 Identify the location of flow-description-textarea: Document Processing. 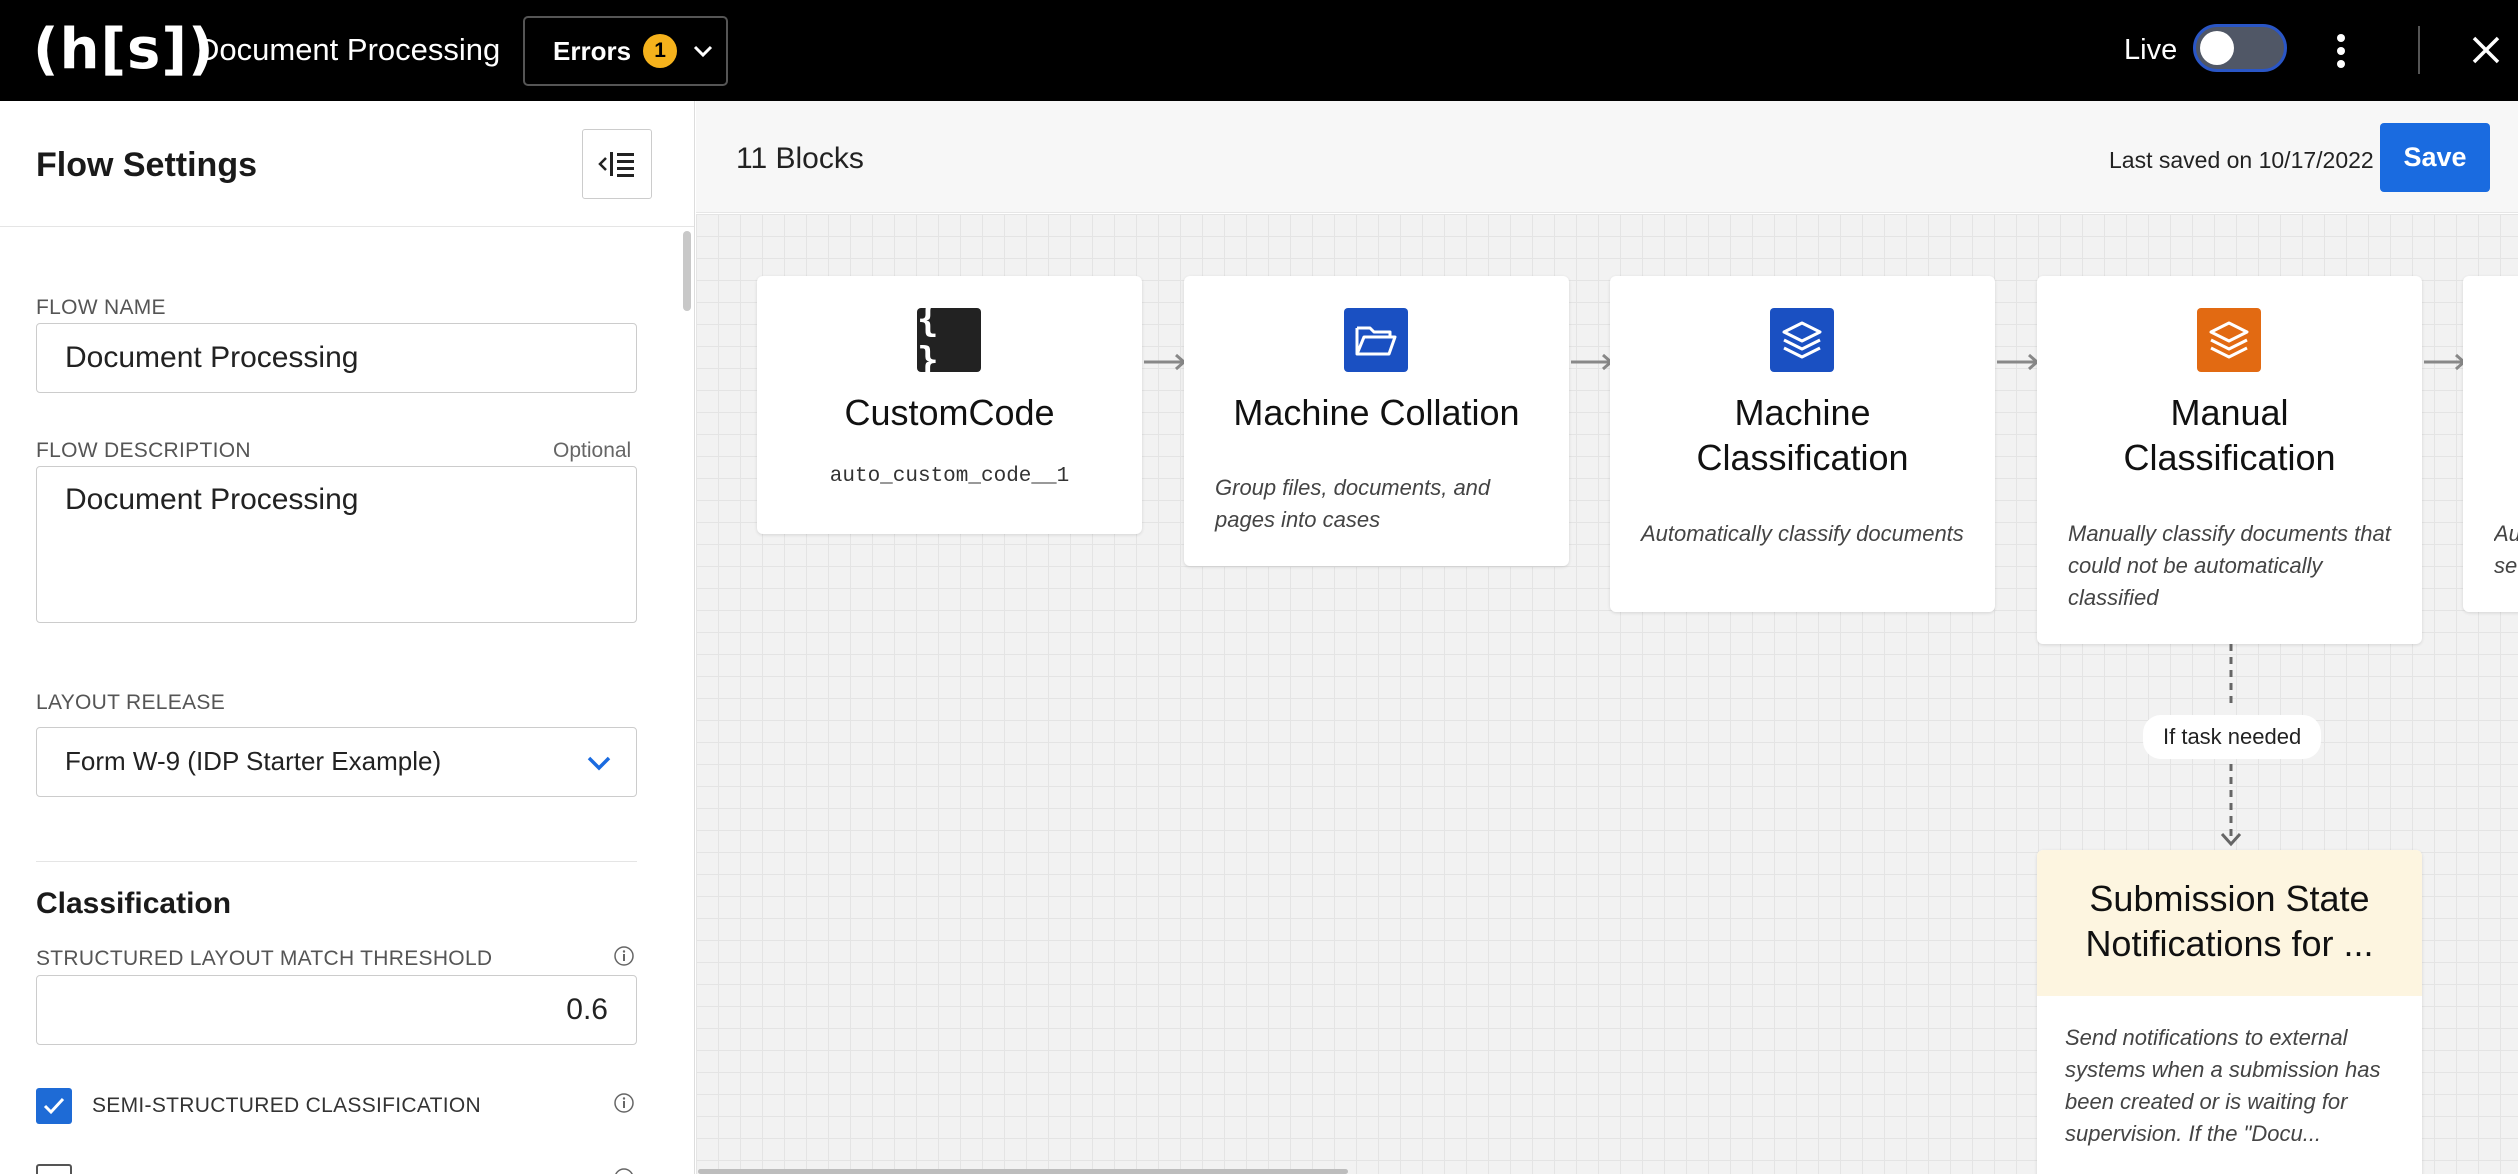
(336, 544).